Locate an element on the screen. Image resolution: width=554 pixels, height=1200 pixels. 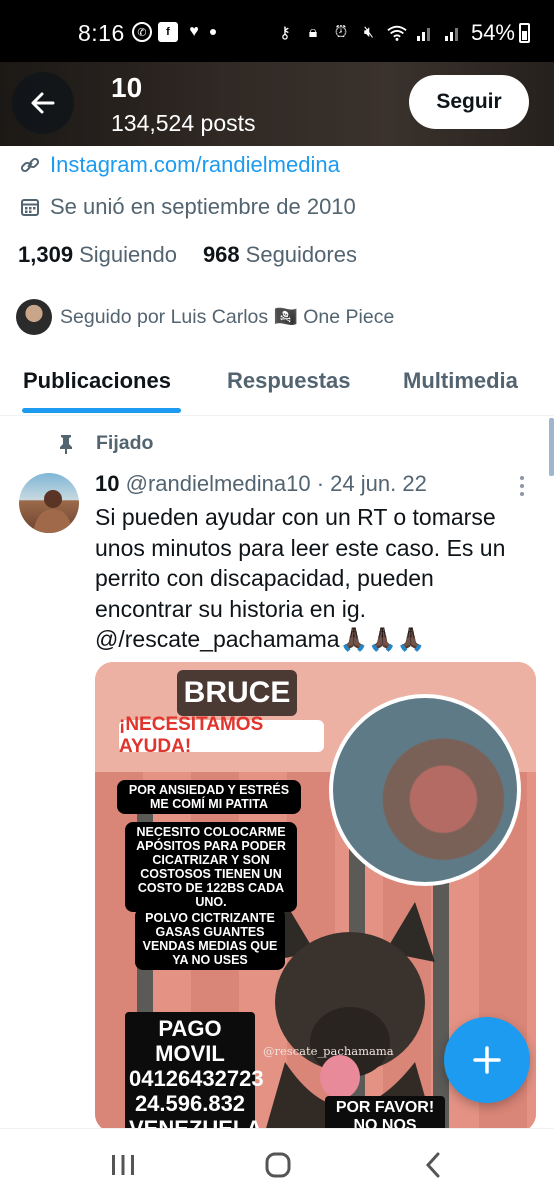
followed-by-text: Seguido por Luis Carlos 🏴‍☠️ One Piece is located at coordinates (227, 317).